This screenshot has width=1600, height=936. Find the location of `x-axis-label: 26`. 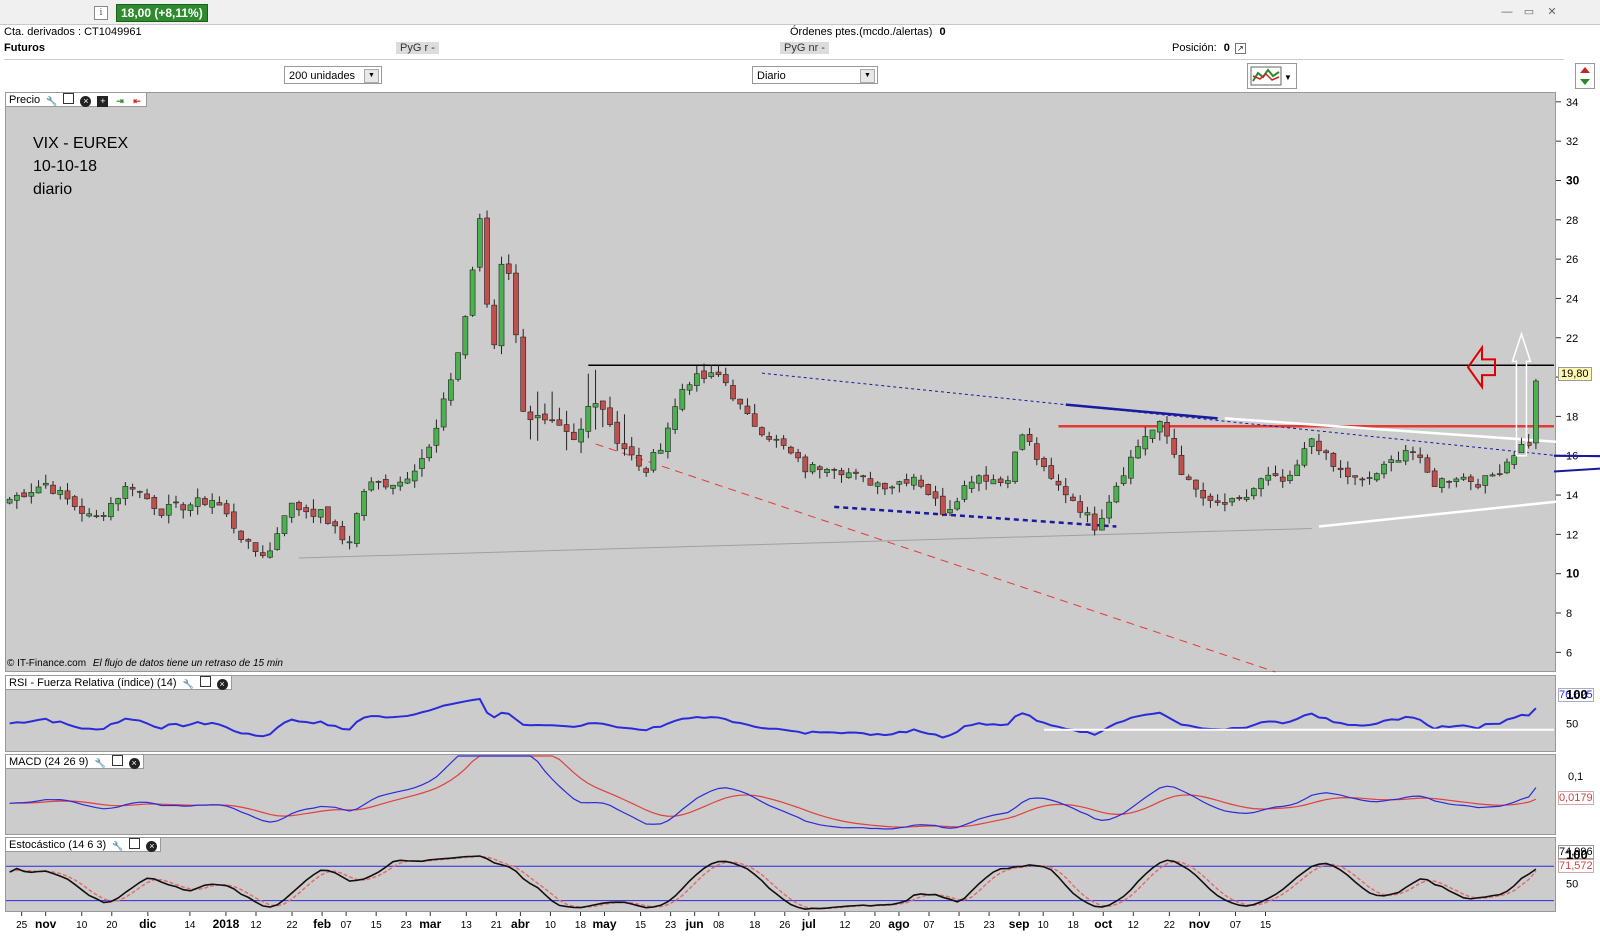

x-axis-label: 26 is located at coordinates (785, 925).